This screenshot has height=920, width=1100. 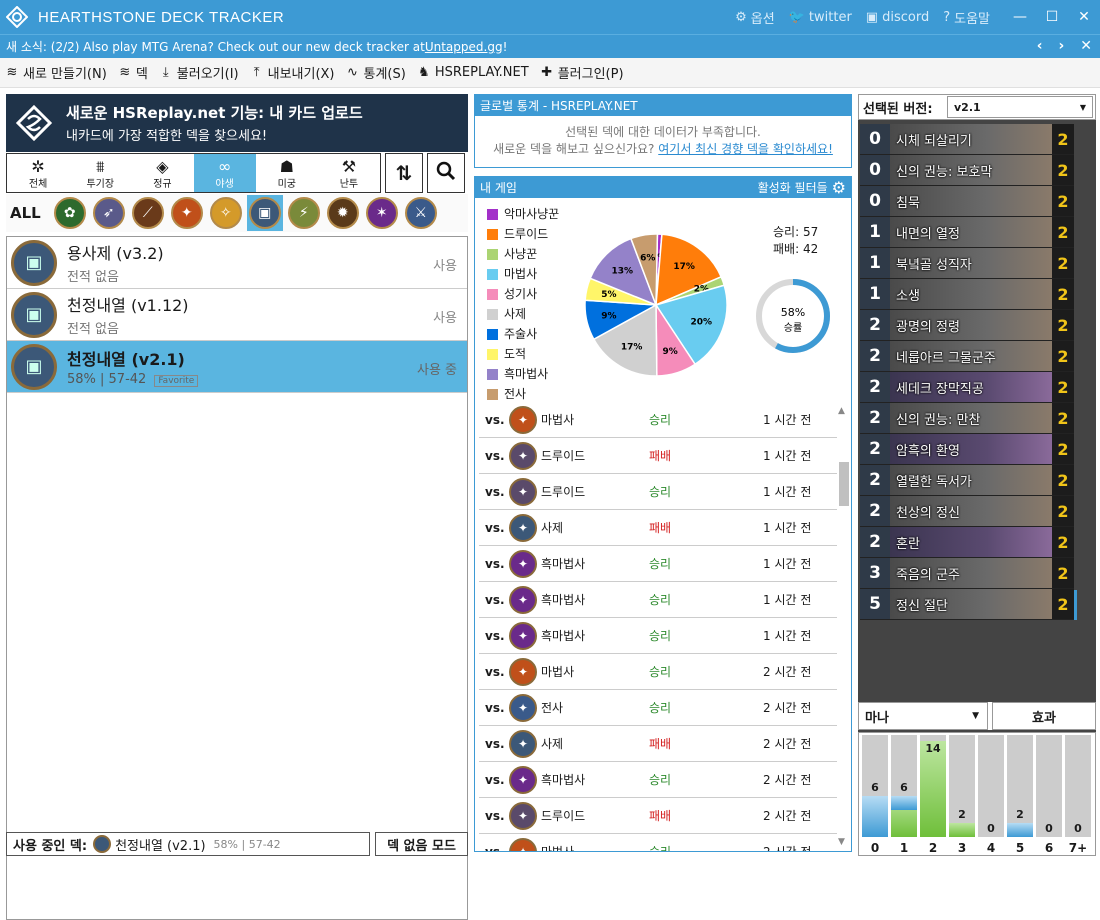 What do you see at coordinates (658, 780) in the screenshot?
I see `game-row: vs. ✦ 흑마법사 승리 2 시간 전` at bounding box center [658, 780].